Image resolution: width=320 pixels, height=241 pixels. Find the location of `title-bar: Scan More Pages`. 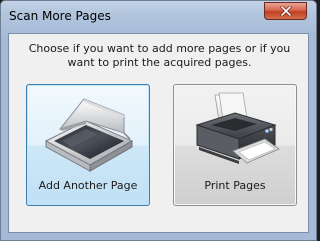

title-bar: Scan More Pages is located at coordinates (158, 17).